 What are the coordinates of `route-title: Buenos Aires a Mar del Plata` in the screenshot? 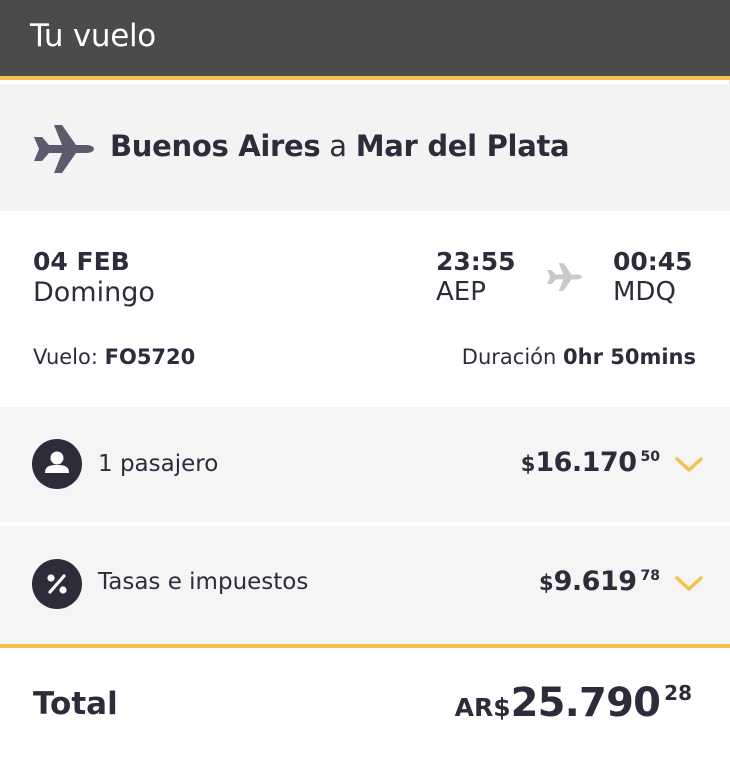 It's located at (340, 146).